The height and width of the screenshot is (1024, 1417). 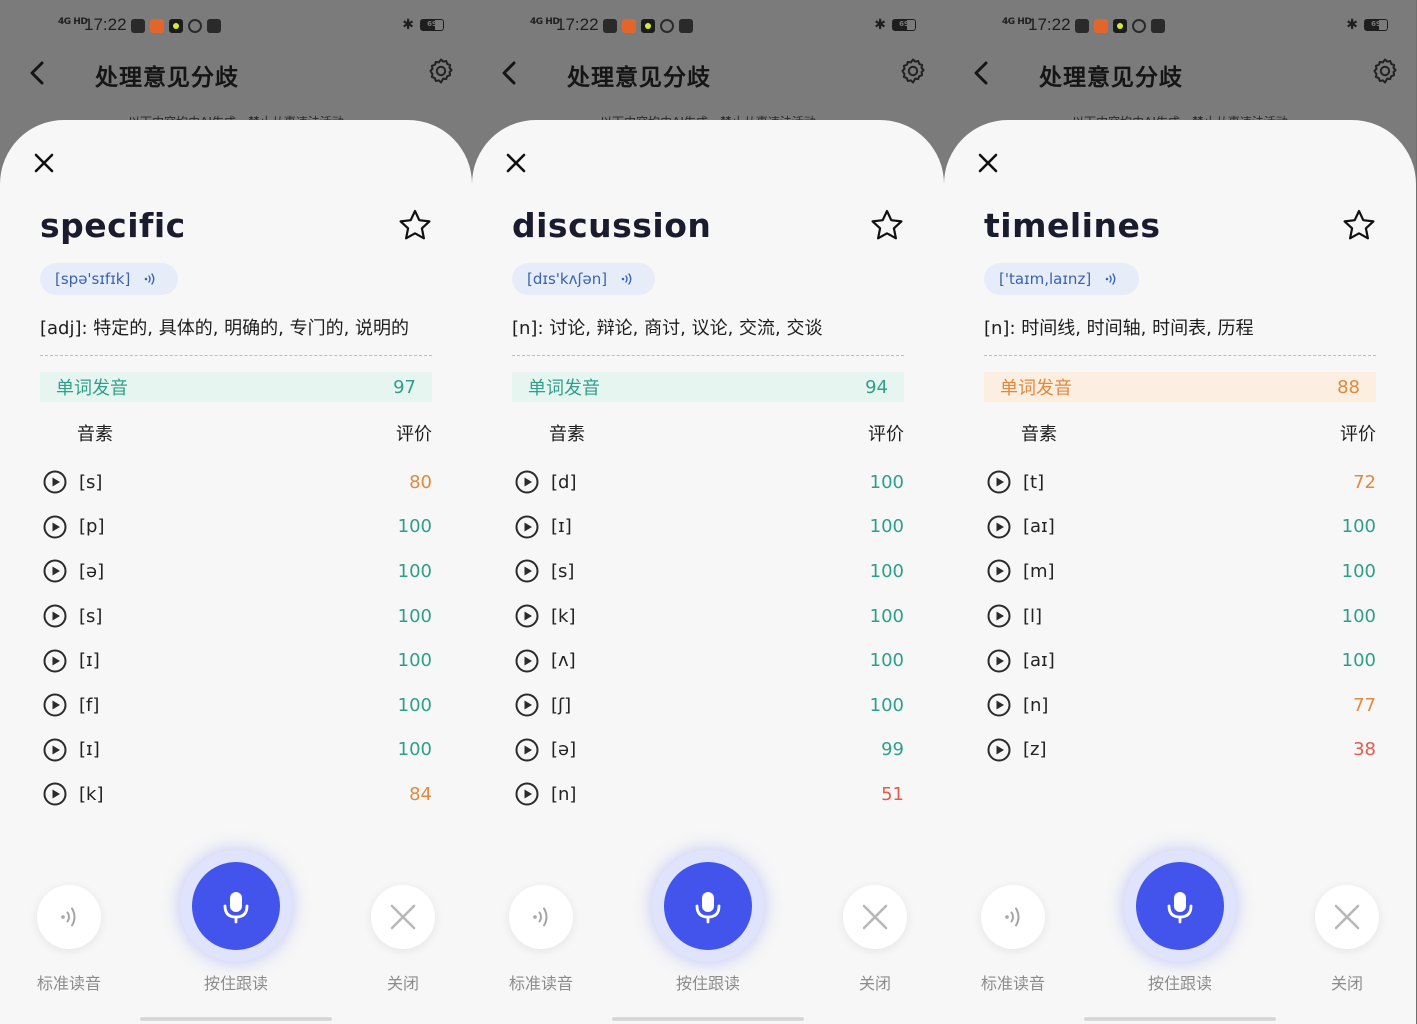 I want to click on action-bar: 标准读音 按住跟读 关闭, so click(x=708, y=925).